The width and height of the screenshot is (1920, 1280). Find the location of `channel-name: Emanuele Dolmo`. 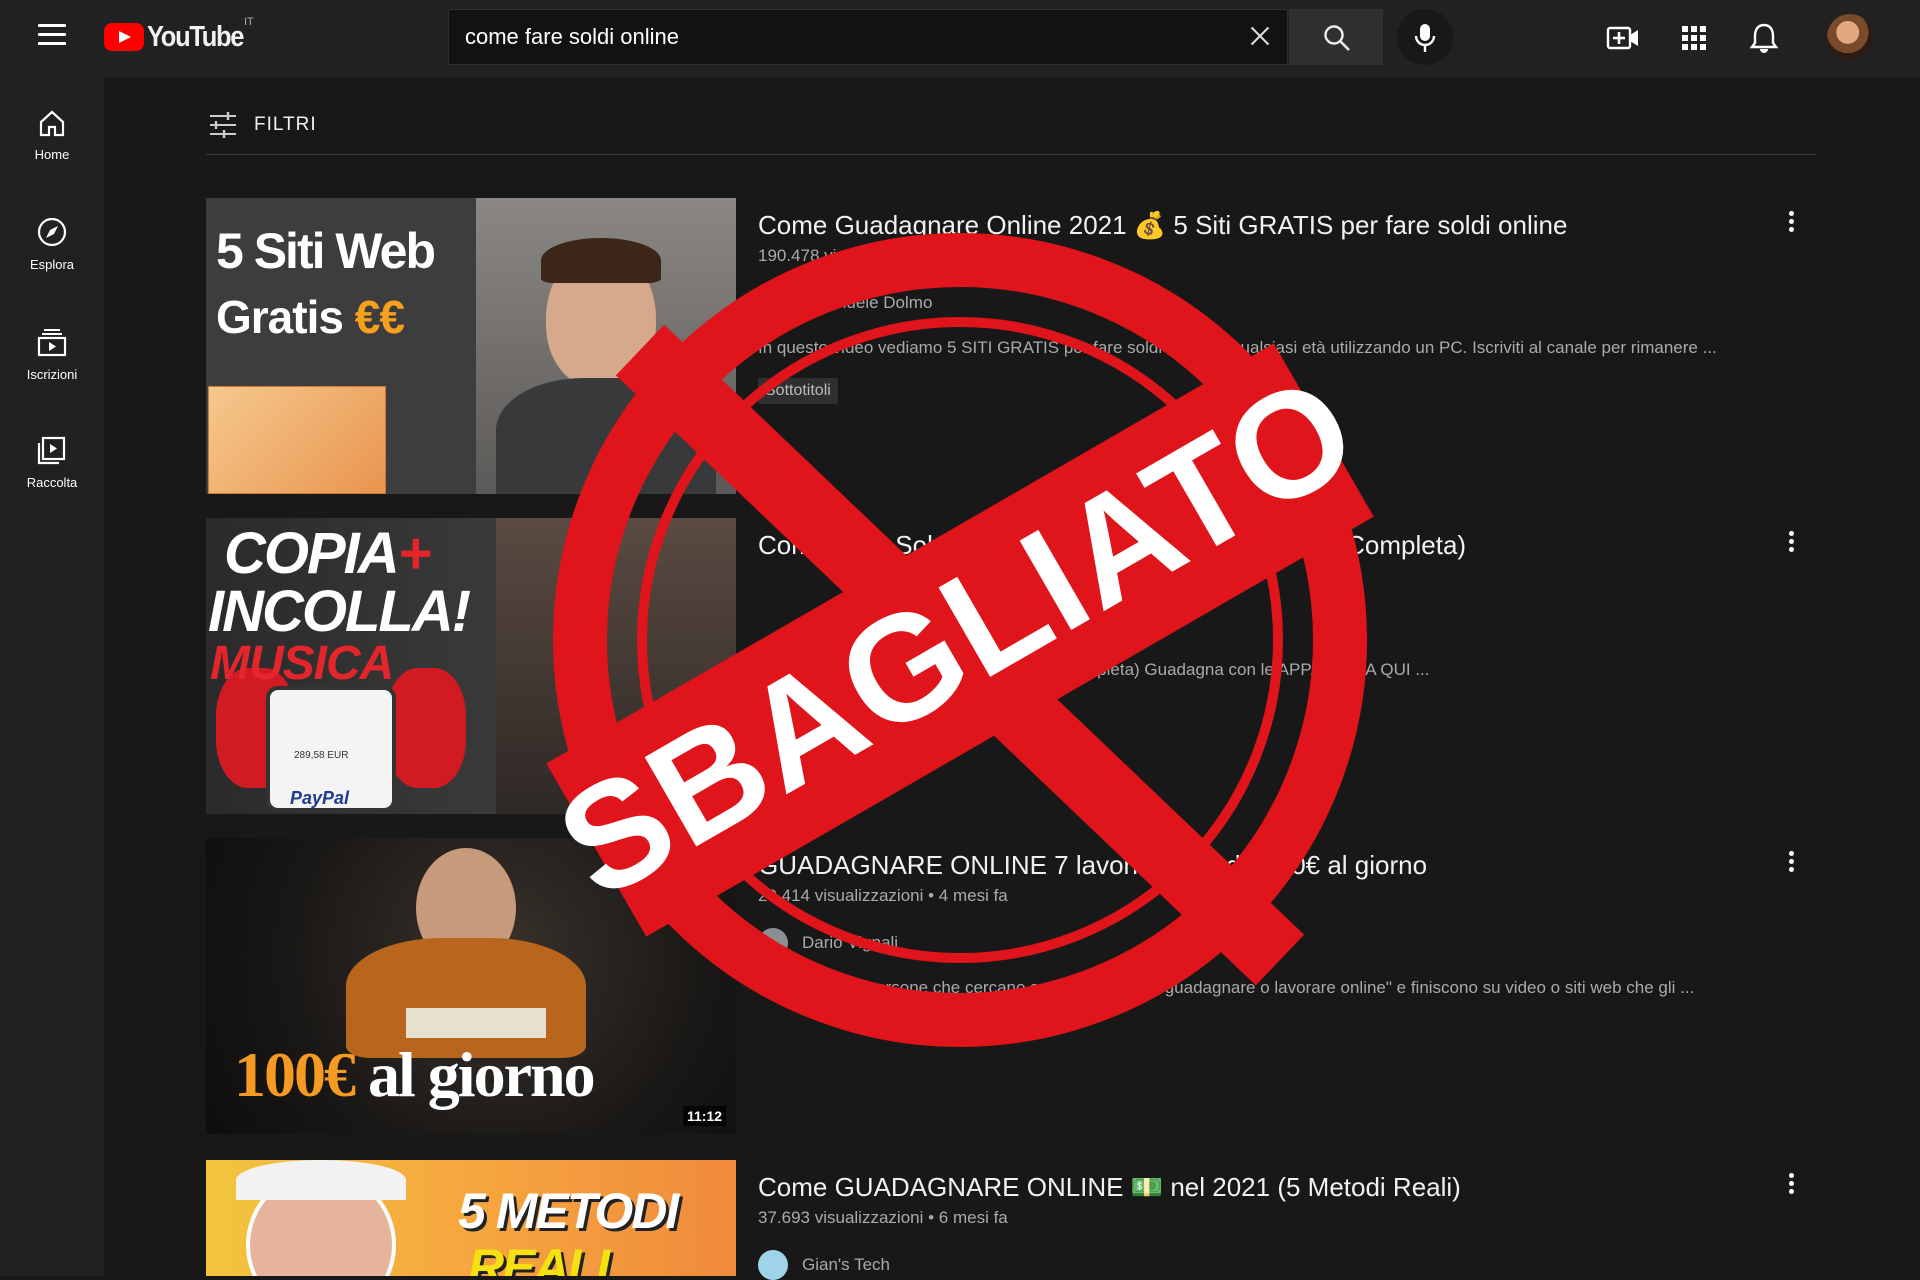

channel-name: Emanuele Dolmo is located at coordinates (867, 302).